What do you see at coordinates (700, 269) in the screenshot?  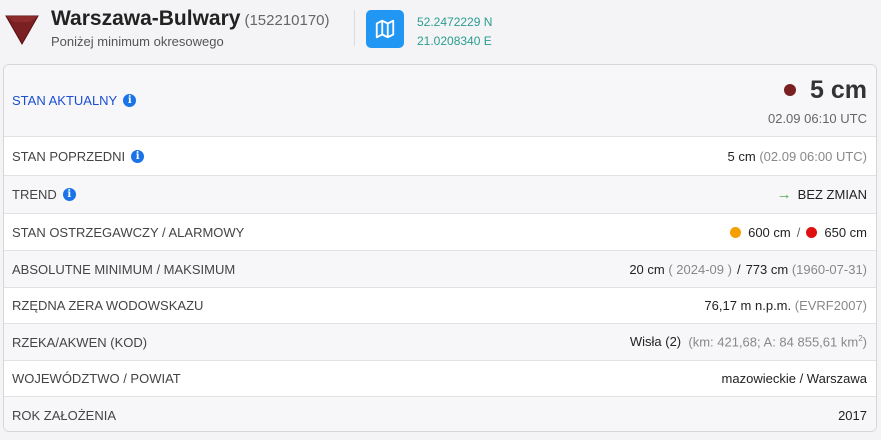 I see `min-date: ( 2024-09 )` at bounding box center [700, 269].